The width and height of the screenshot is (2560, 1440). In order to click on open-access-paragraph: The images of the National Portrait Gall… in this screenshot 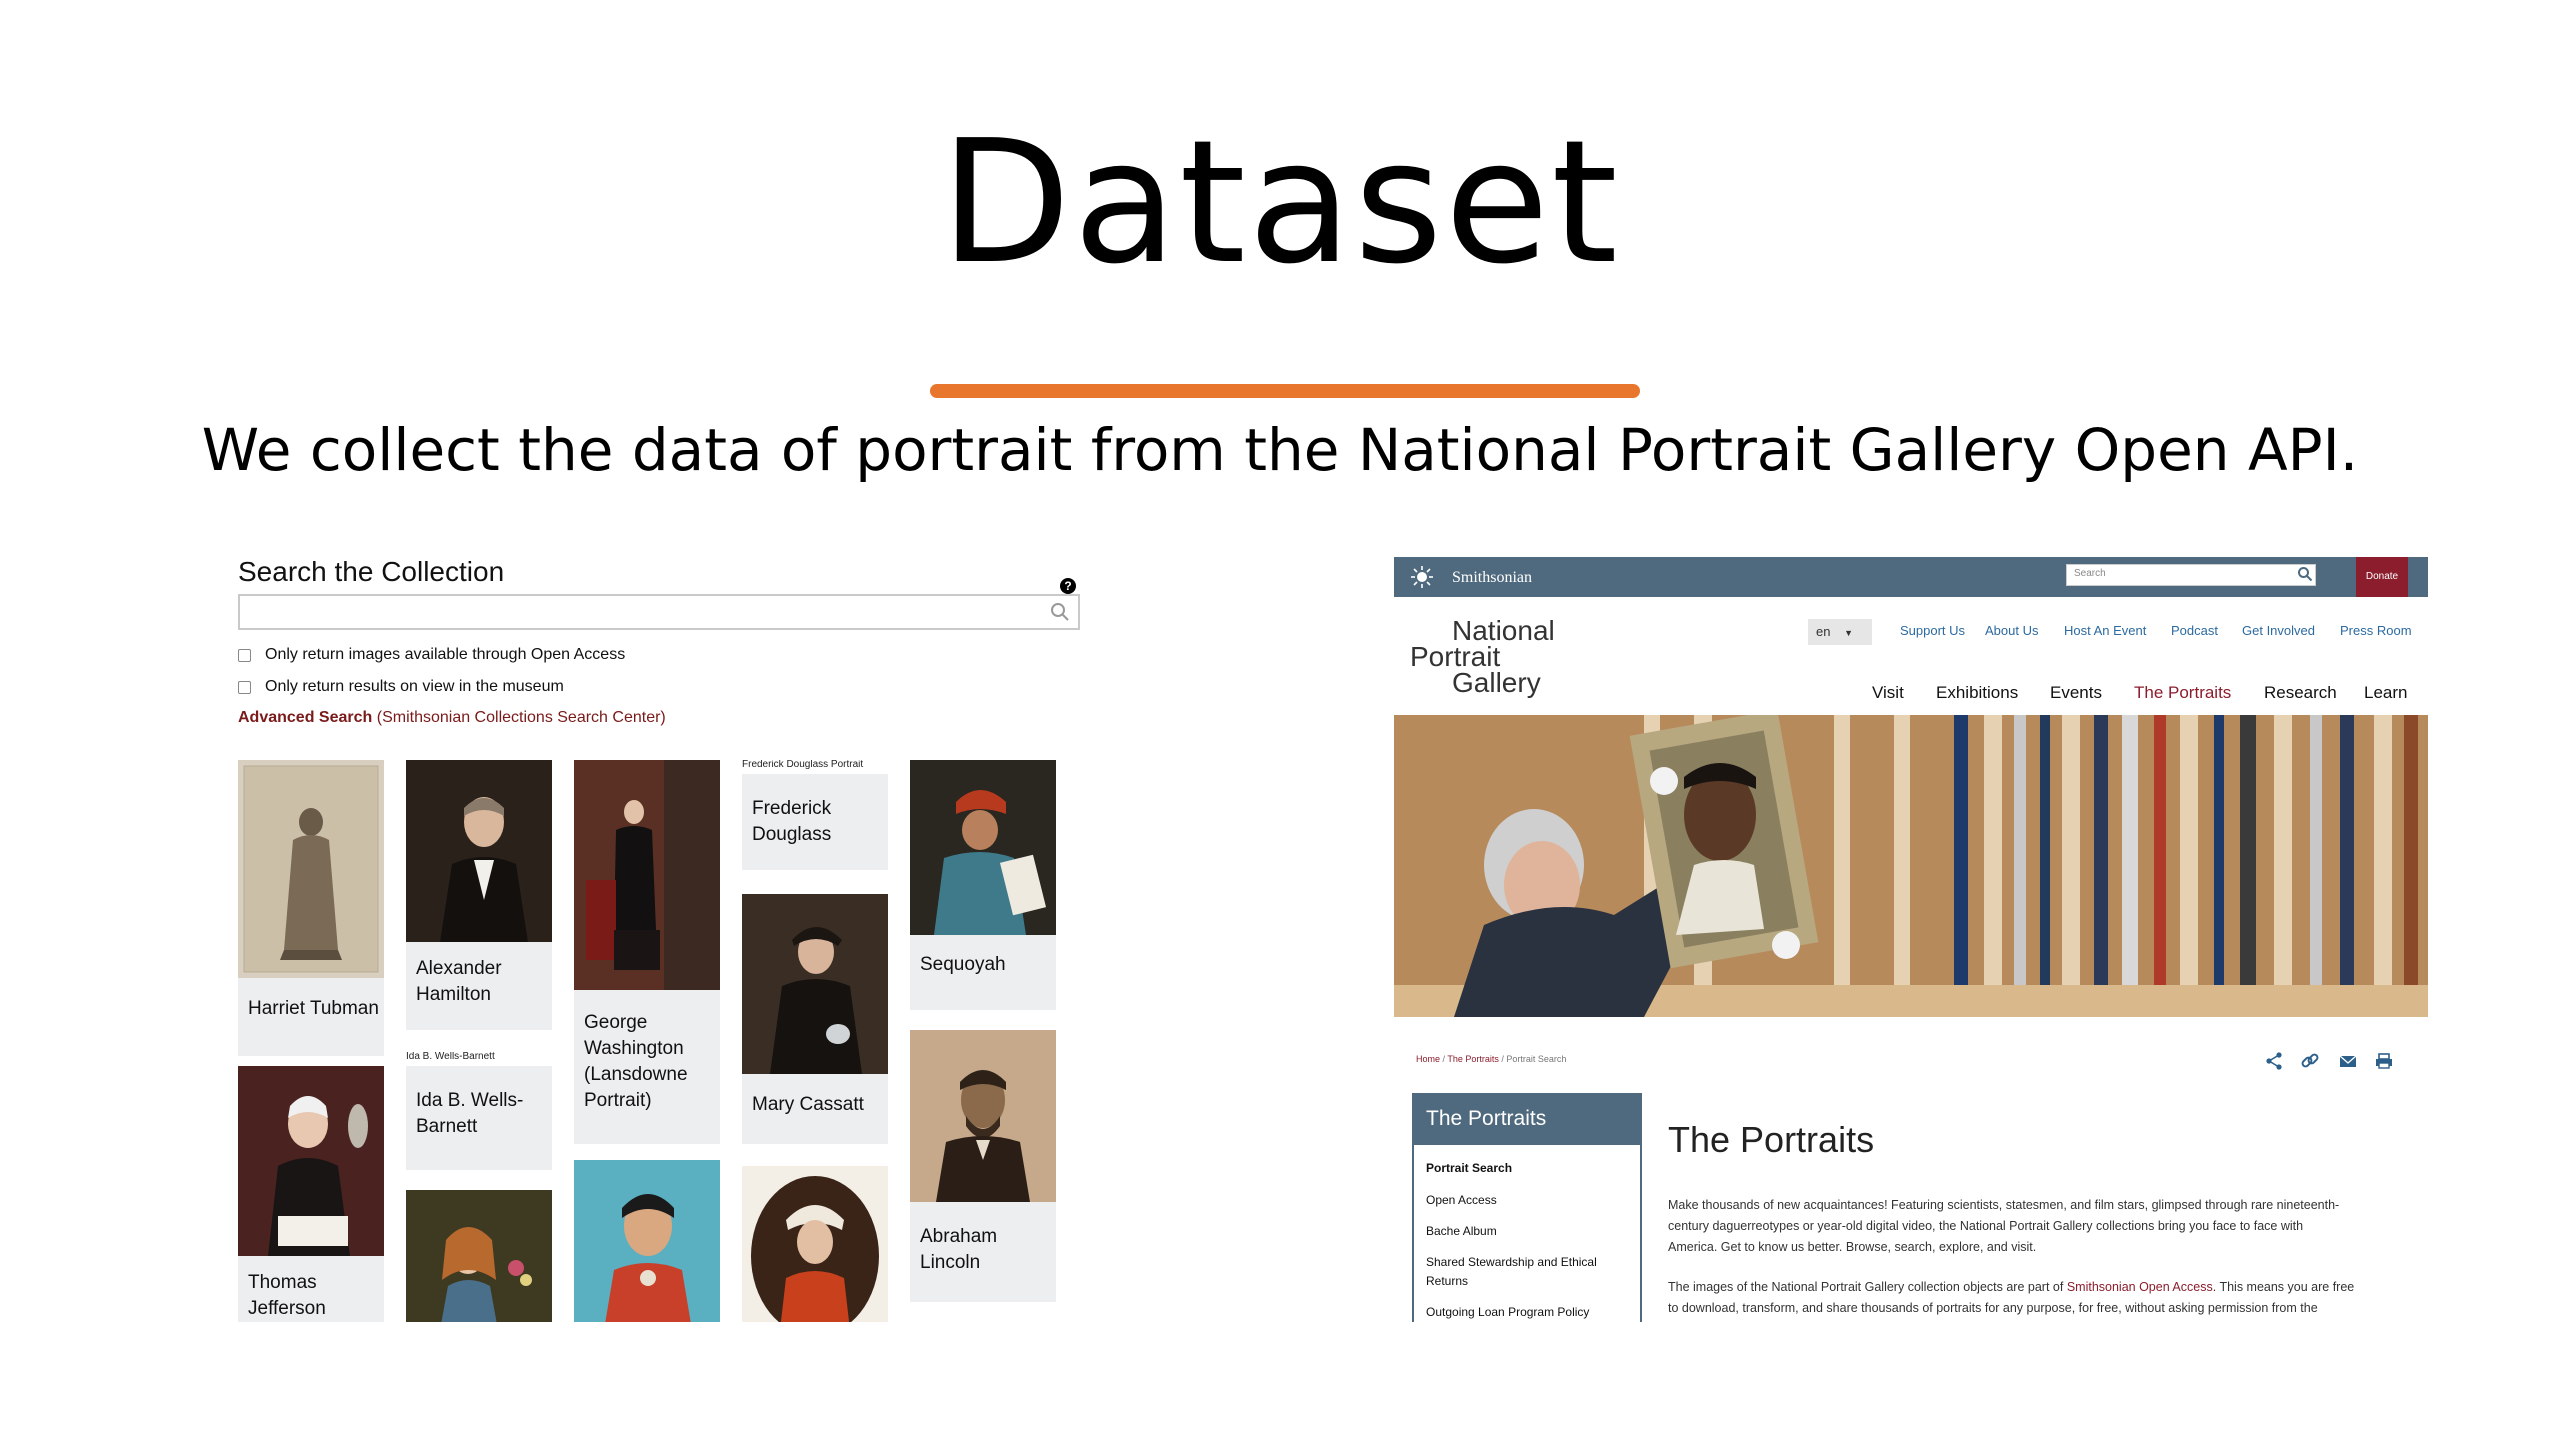, I will do `click(2043, 1298)`.